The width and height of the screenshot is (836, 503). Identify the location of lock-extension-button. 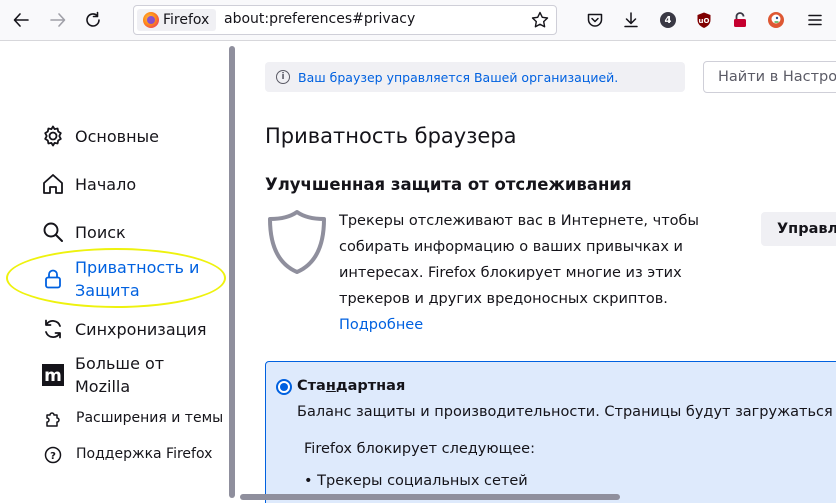
(740, 20).